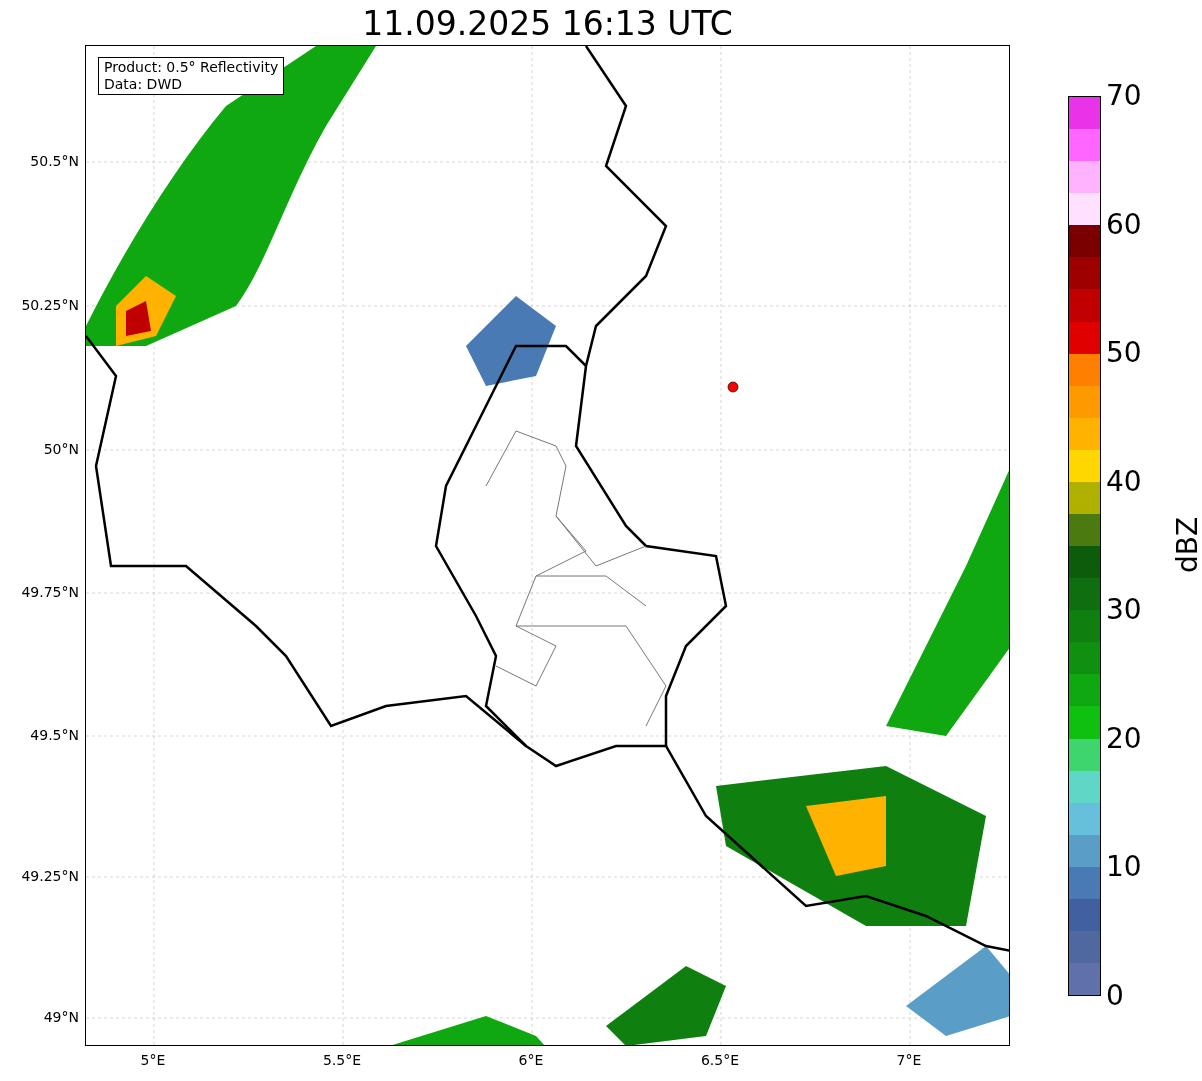 This screenshot has height=1081, width=1202. I want to click on axis-tick-label: 5°E, so click(153, 1060).